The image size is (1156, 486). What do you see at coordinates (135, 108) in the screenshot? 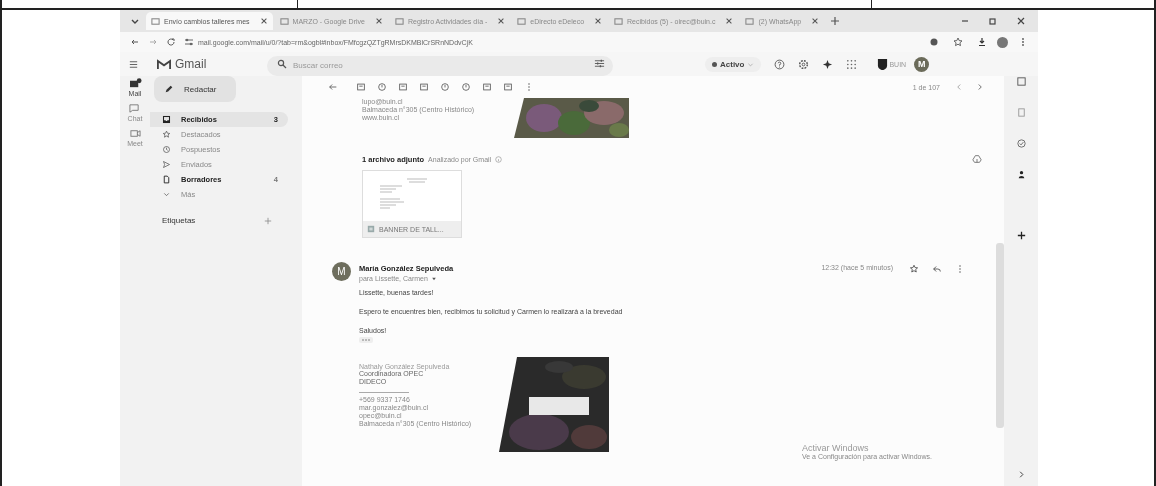
I see `chat-icon` at bounding box center [135, 108].